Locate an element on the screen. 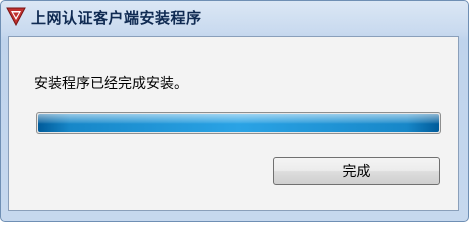  title-bar: 上网认证客户端安装程序 is located at coordinates (234, 18).